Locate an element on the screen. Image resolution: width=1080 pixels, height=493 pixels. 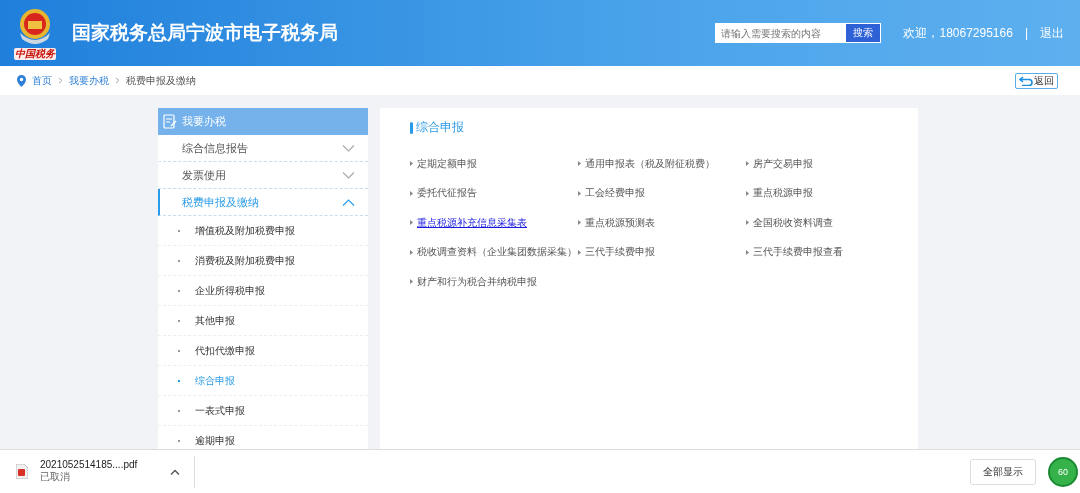
sidebar-item: 消费税及附加税费申报 is located at coordinates (263, 261).